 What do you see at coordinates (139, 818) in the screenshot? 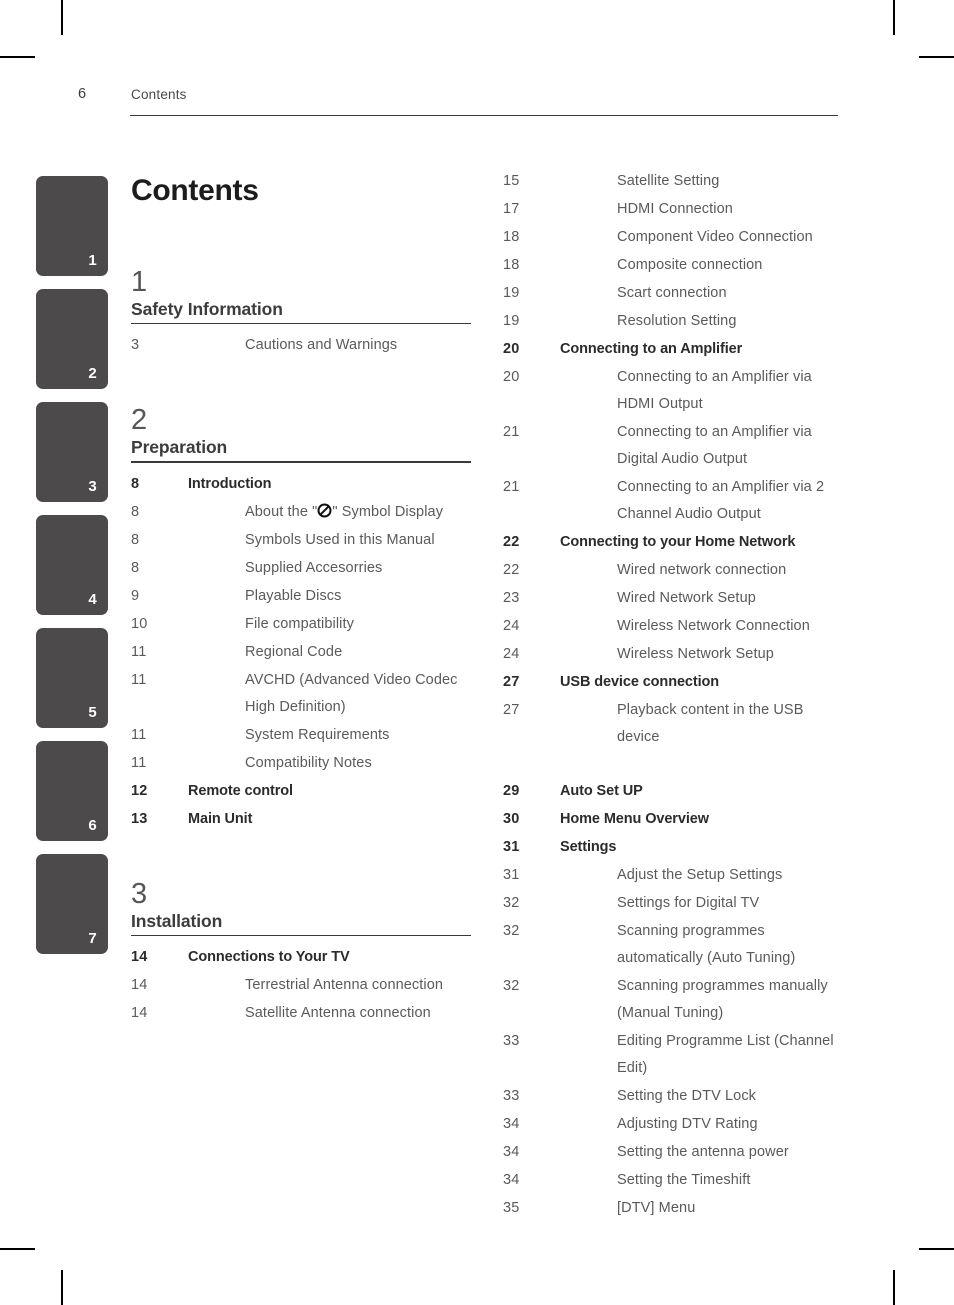
I see `toc-entry-page: 13` at bounding box center [139, 818].